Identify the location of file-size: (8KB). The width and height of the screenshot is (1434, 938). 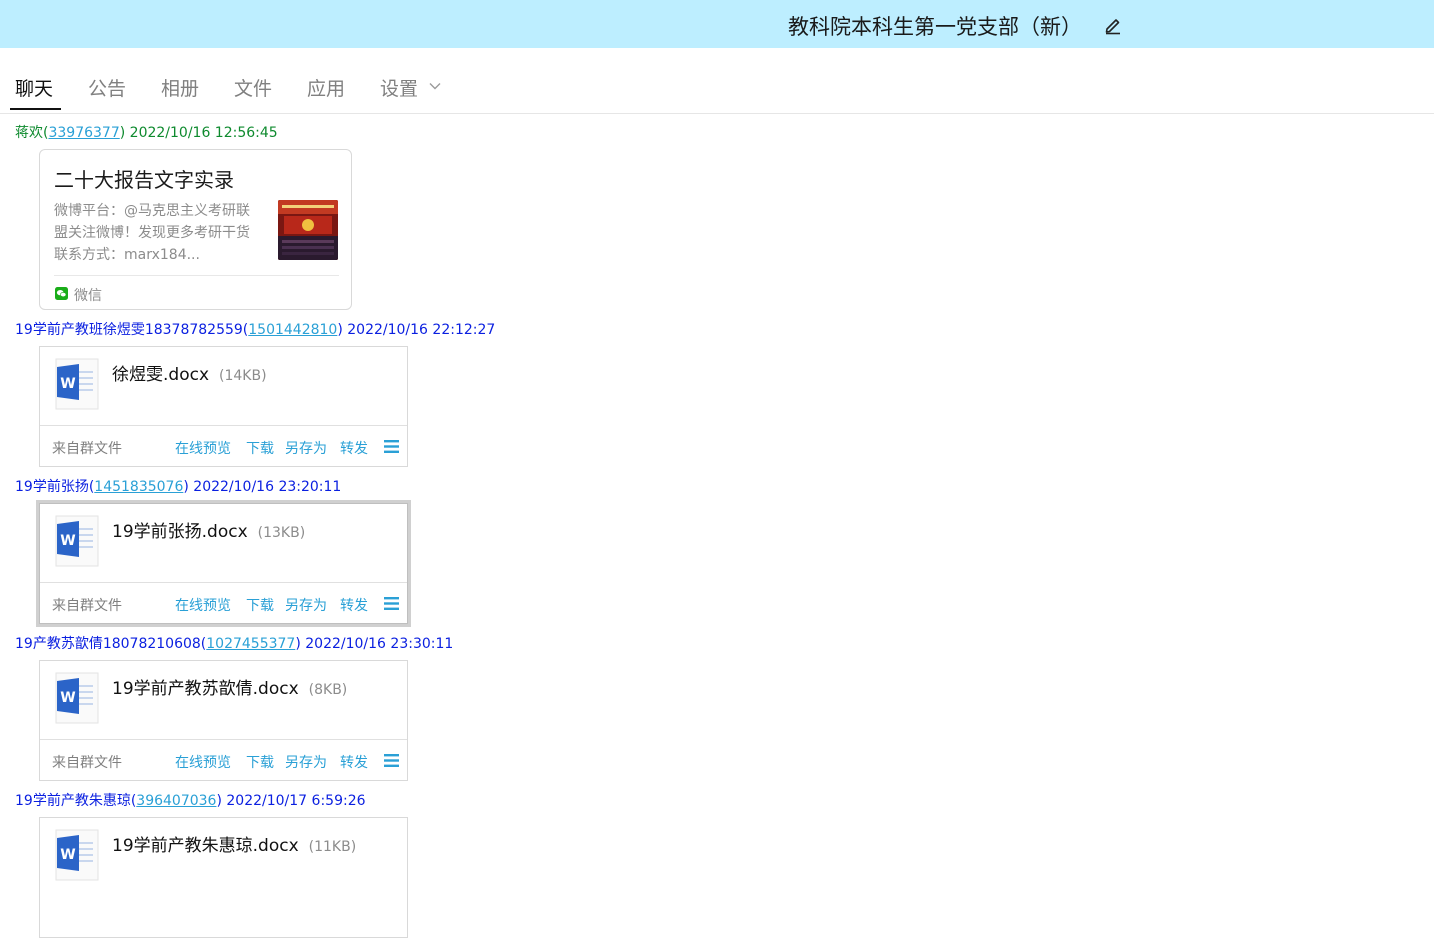
(328, 690).